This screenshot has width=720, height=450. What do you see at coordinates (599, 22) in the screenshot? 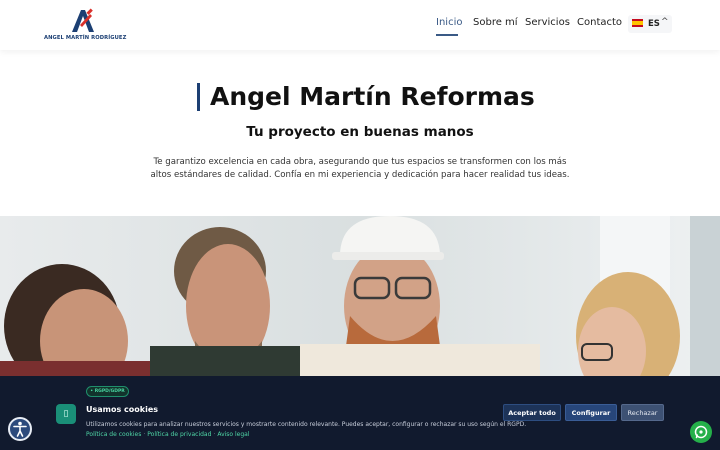
I see `nav-item-contacto: Contacto` at bounding box center [599, 22].